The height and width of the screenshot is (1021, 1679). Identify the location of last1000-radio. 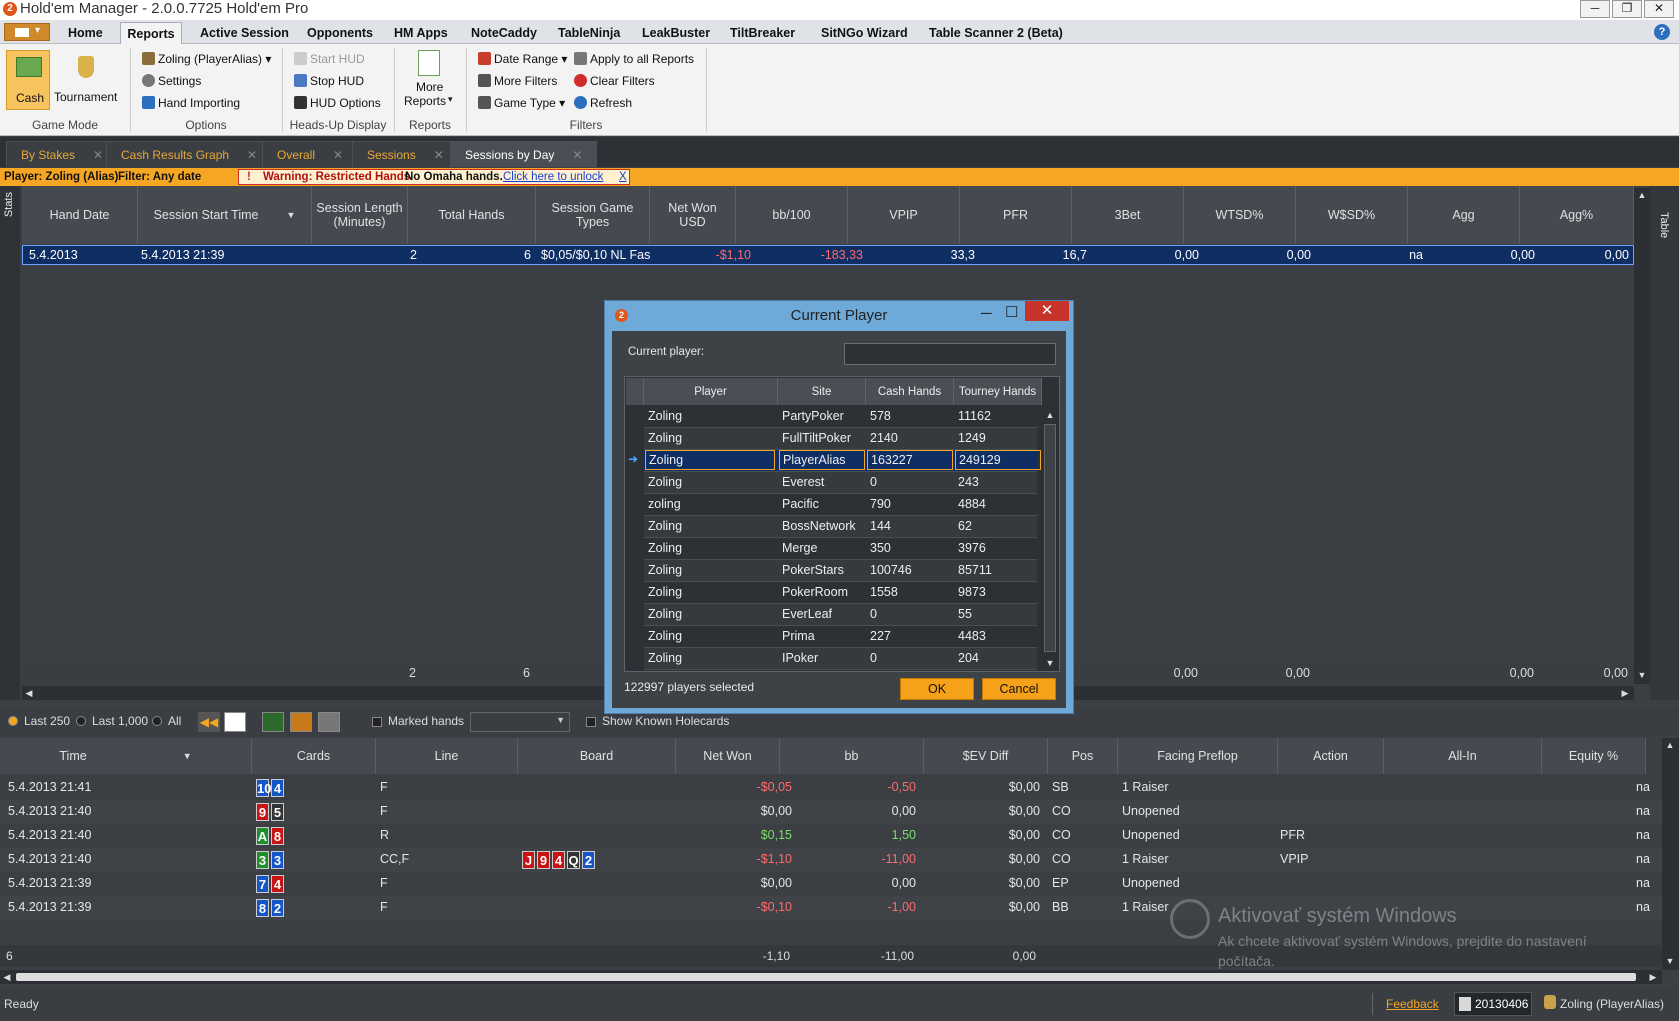
(81, 721).